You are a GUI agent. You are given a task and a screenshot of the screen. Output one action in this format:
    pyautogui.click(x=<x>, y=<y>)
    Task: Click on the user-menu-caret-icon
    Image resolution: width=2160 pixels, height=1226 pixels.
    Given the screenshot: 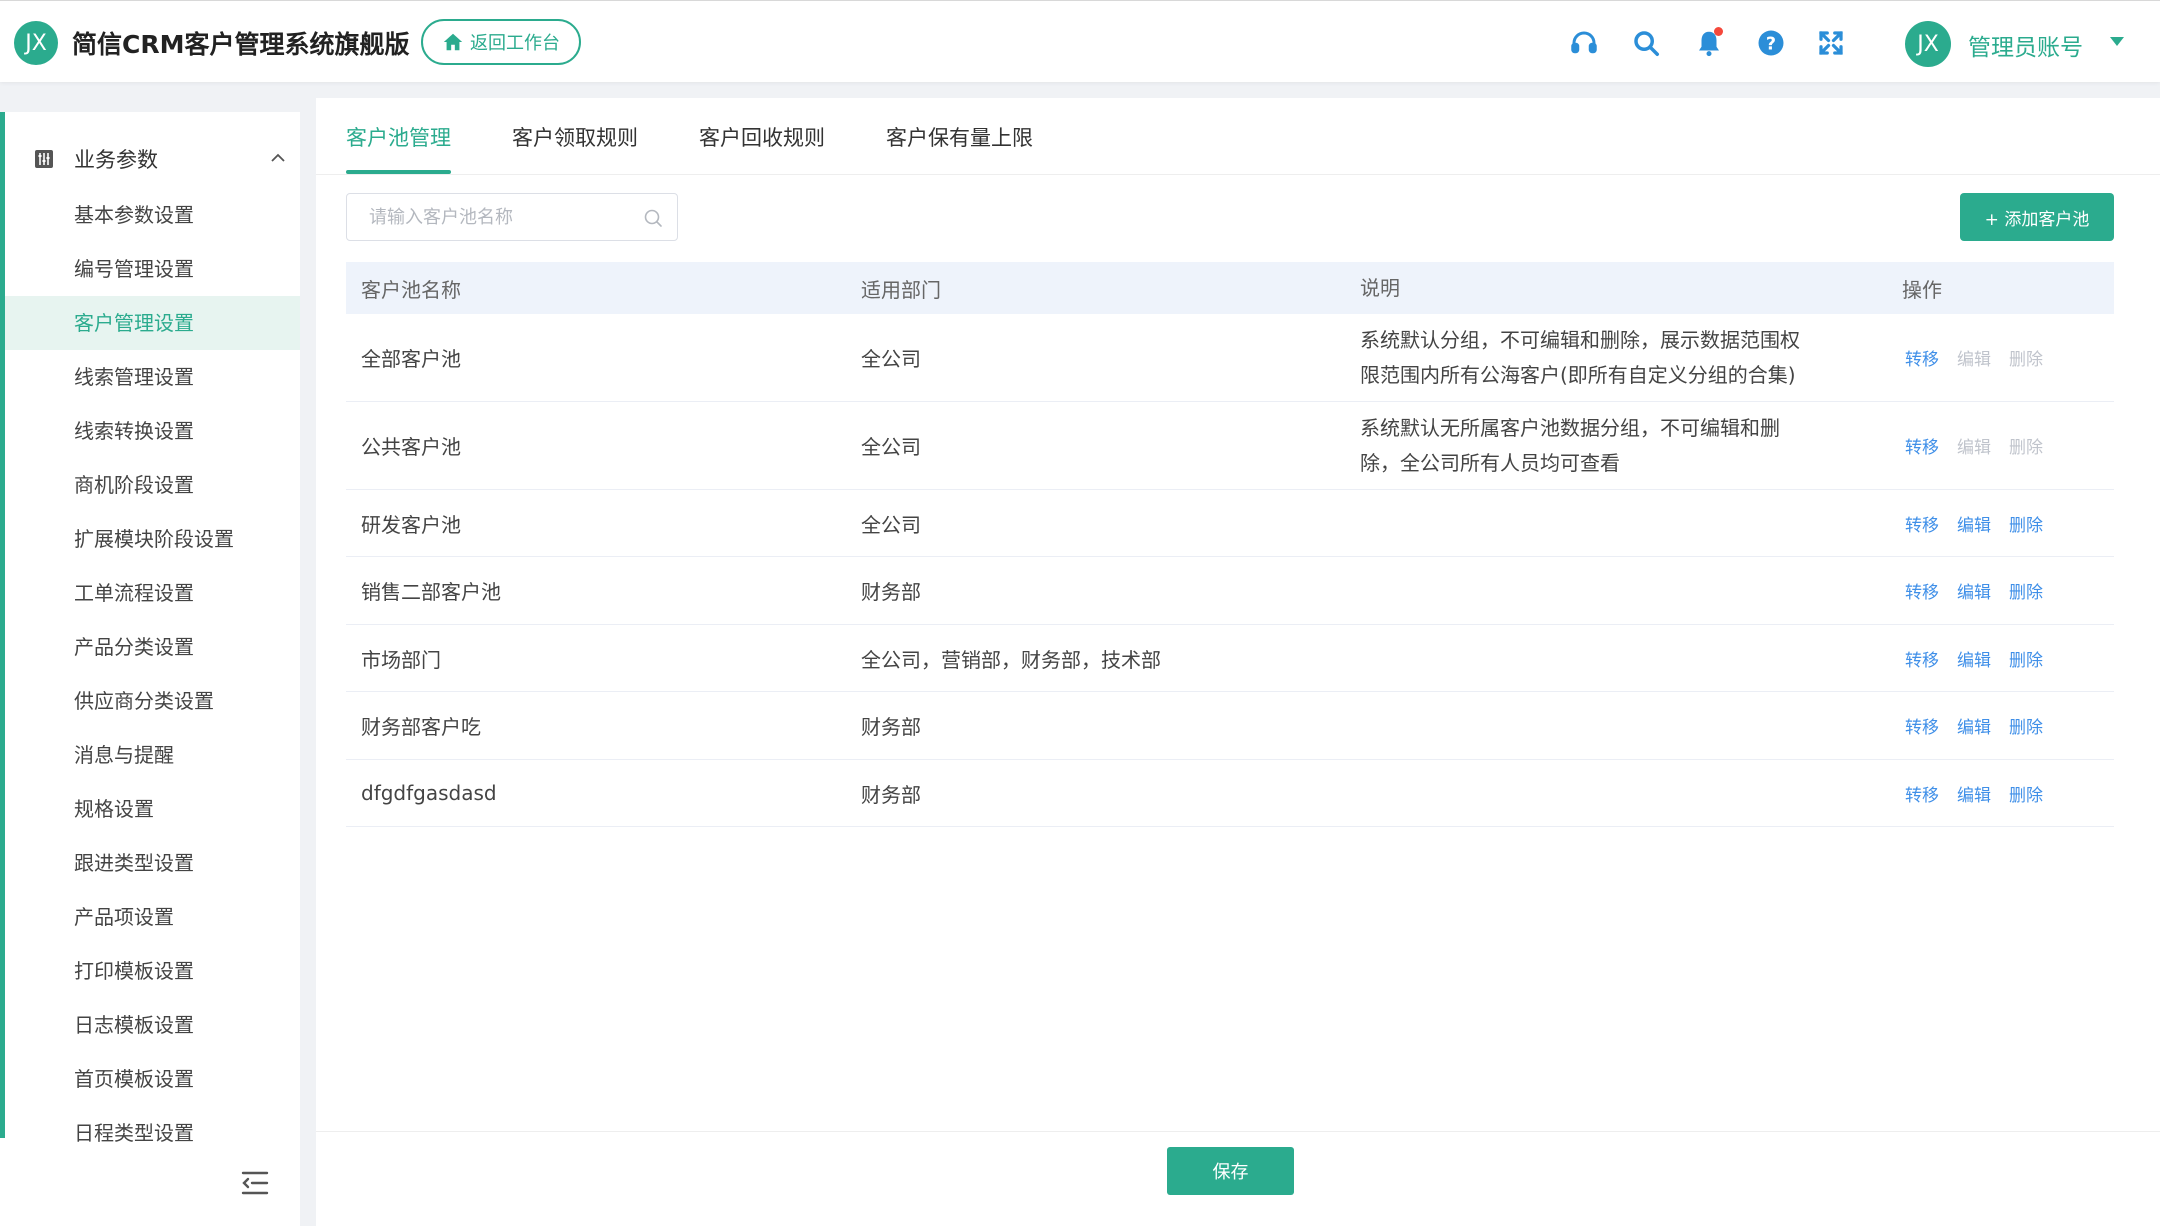 What is the action you would take?
    pyautogui.click(x=2117, y=41)
    